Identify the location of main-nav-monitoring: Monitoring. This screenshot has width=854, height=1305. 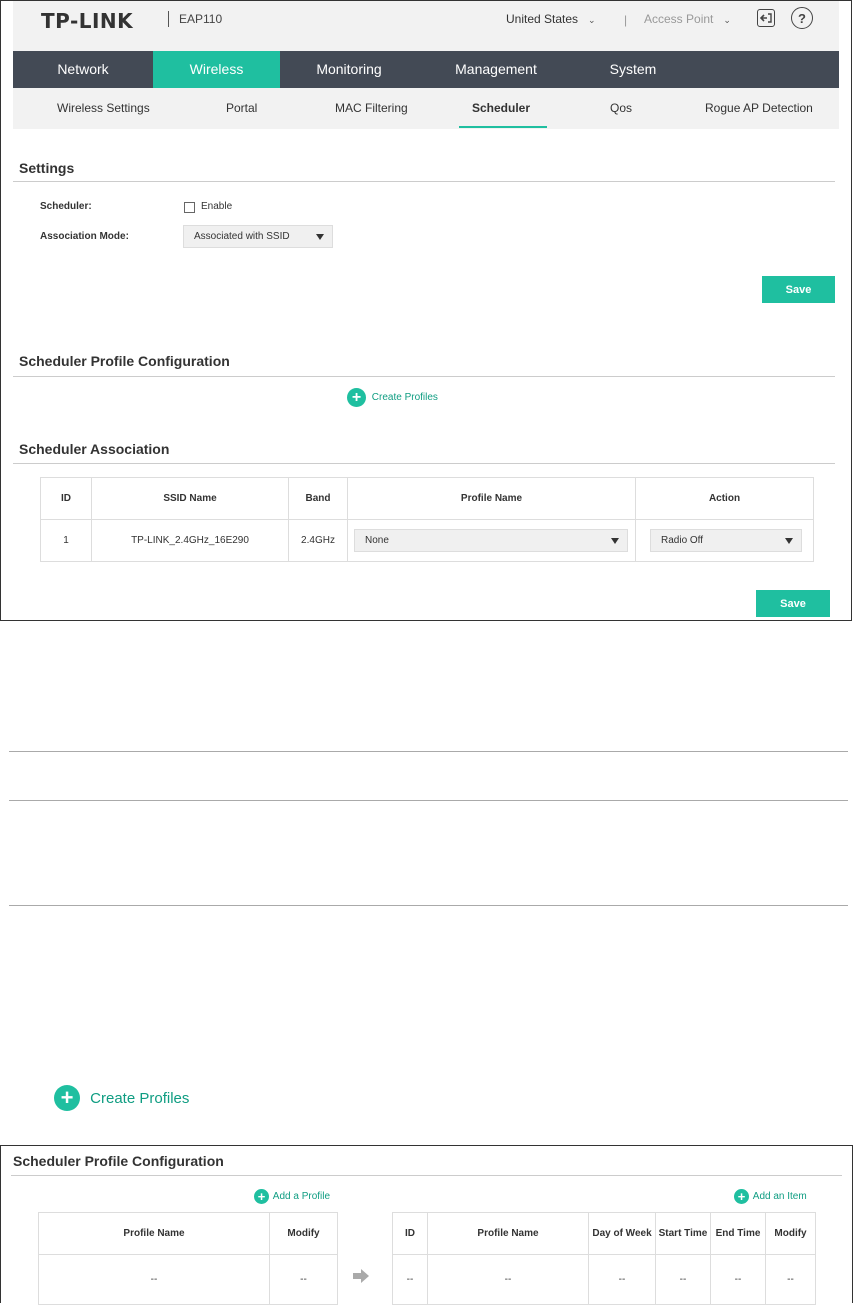
(349, 69).